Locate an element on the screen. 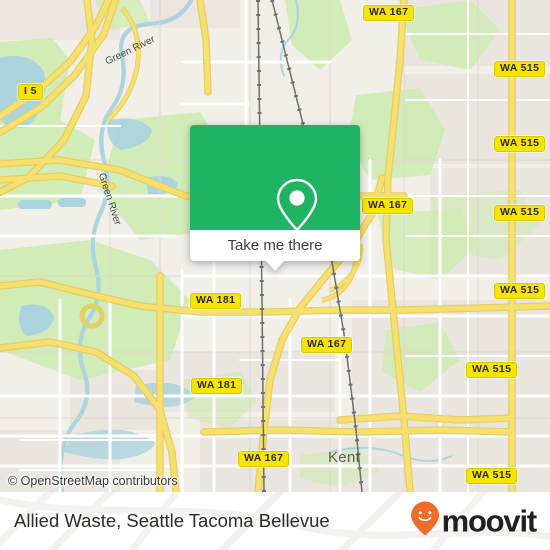 This screenshot has height=550, width=550. card-action-bar: Take me there is located at coordinates (275, 245).